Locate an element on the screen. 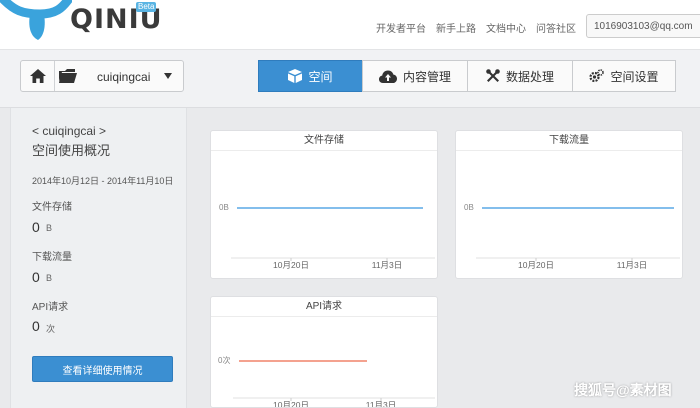 The width and height of the screenshot is (700, 408). tab-space: 空间 is located at coordinates (310, 76).